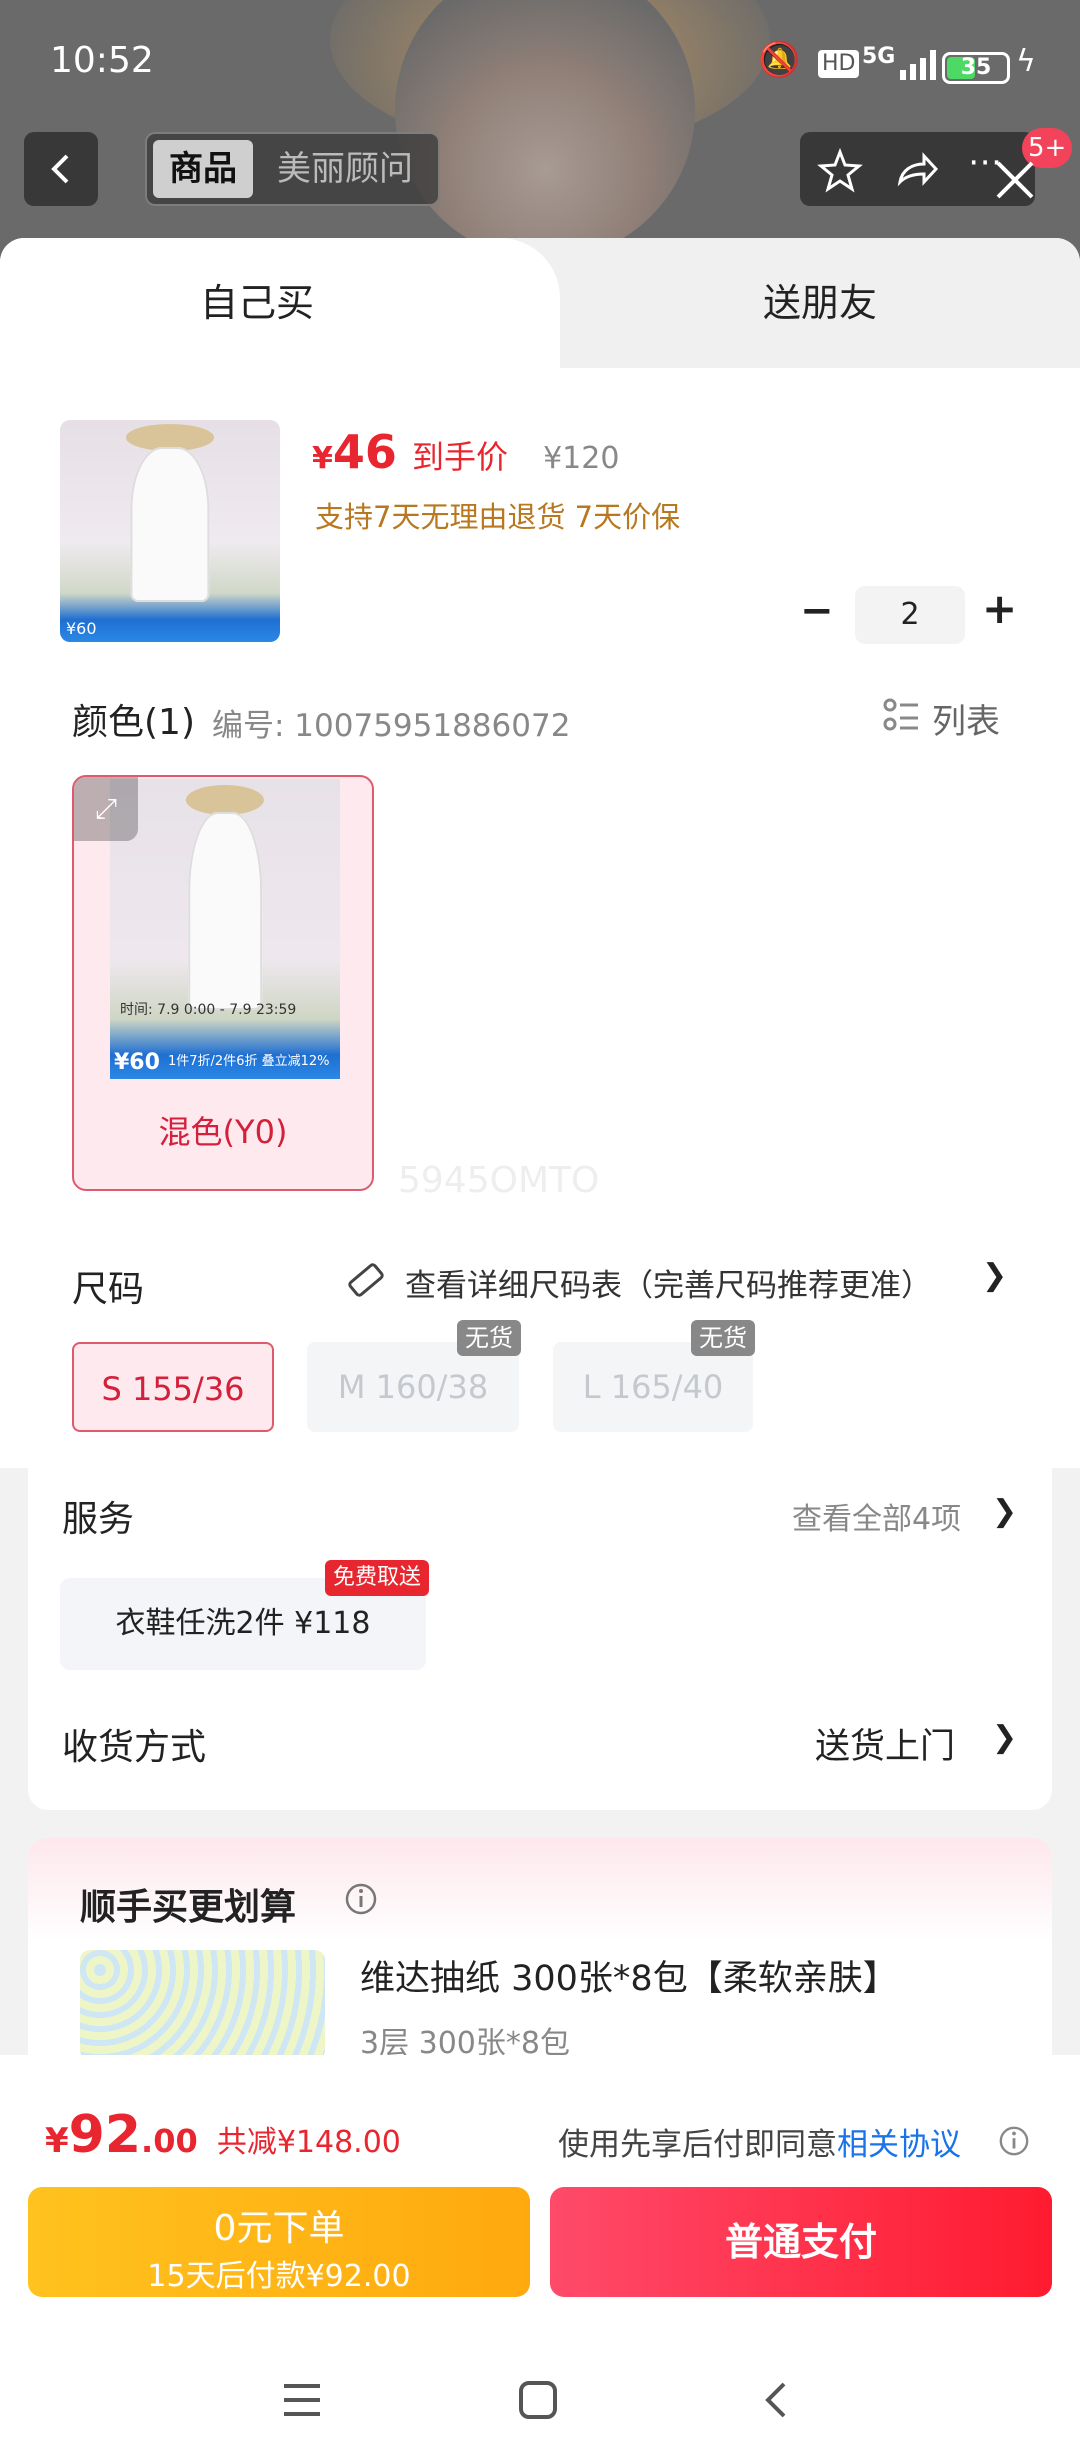 The height and width of the screenshot is (2460, 1080). I want to click on size-option-l: L 165/40 无货, so click(654, 1376).